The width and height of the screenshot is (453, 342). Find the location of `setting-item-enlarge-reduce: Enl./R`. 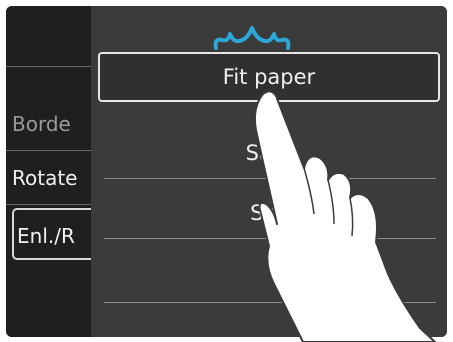

setting-item-enlarge-reduce: Enl./R is located at coordinates (54, 234).